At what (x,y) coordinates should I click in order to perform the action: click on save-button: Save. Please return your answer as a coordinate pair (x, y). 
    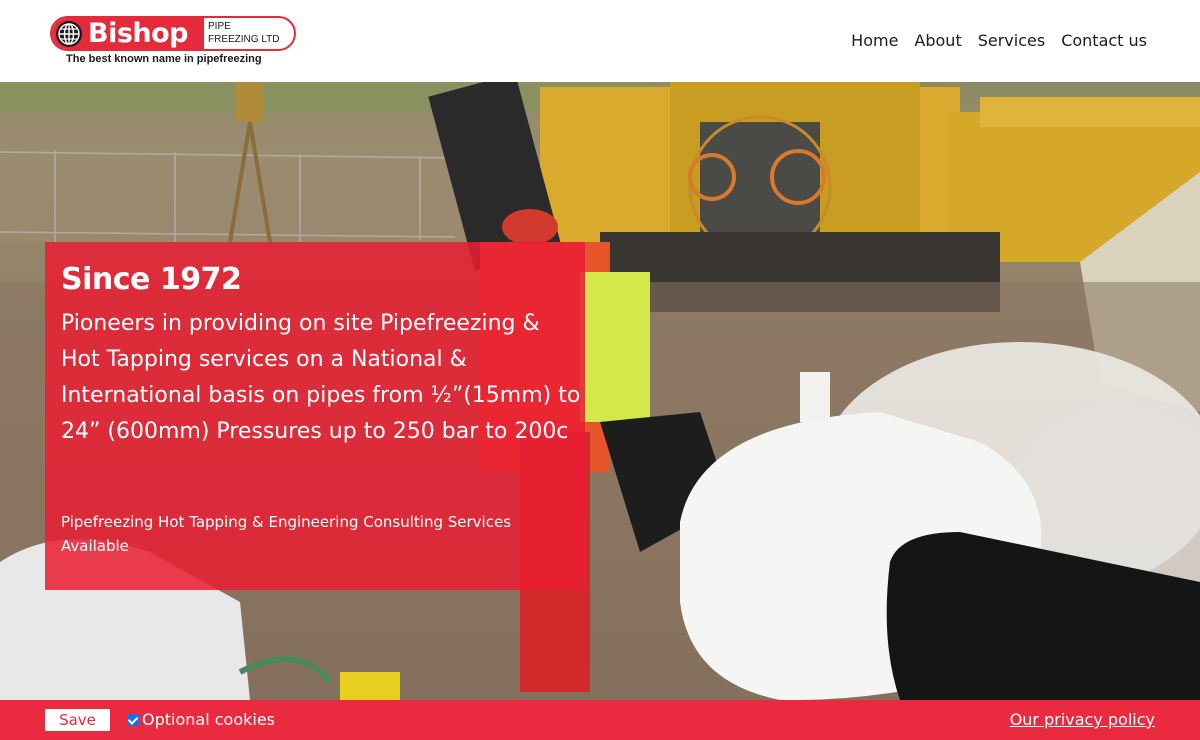
    Looking at the image, I should click on (77, 720).